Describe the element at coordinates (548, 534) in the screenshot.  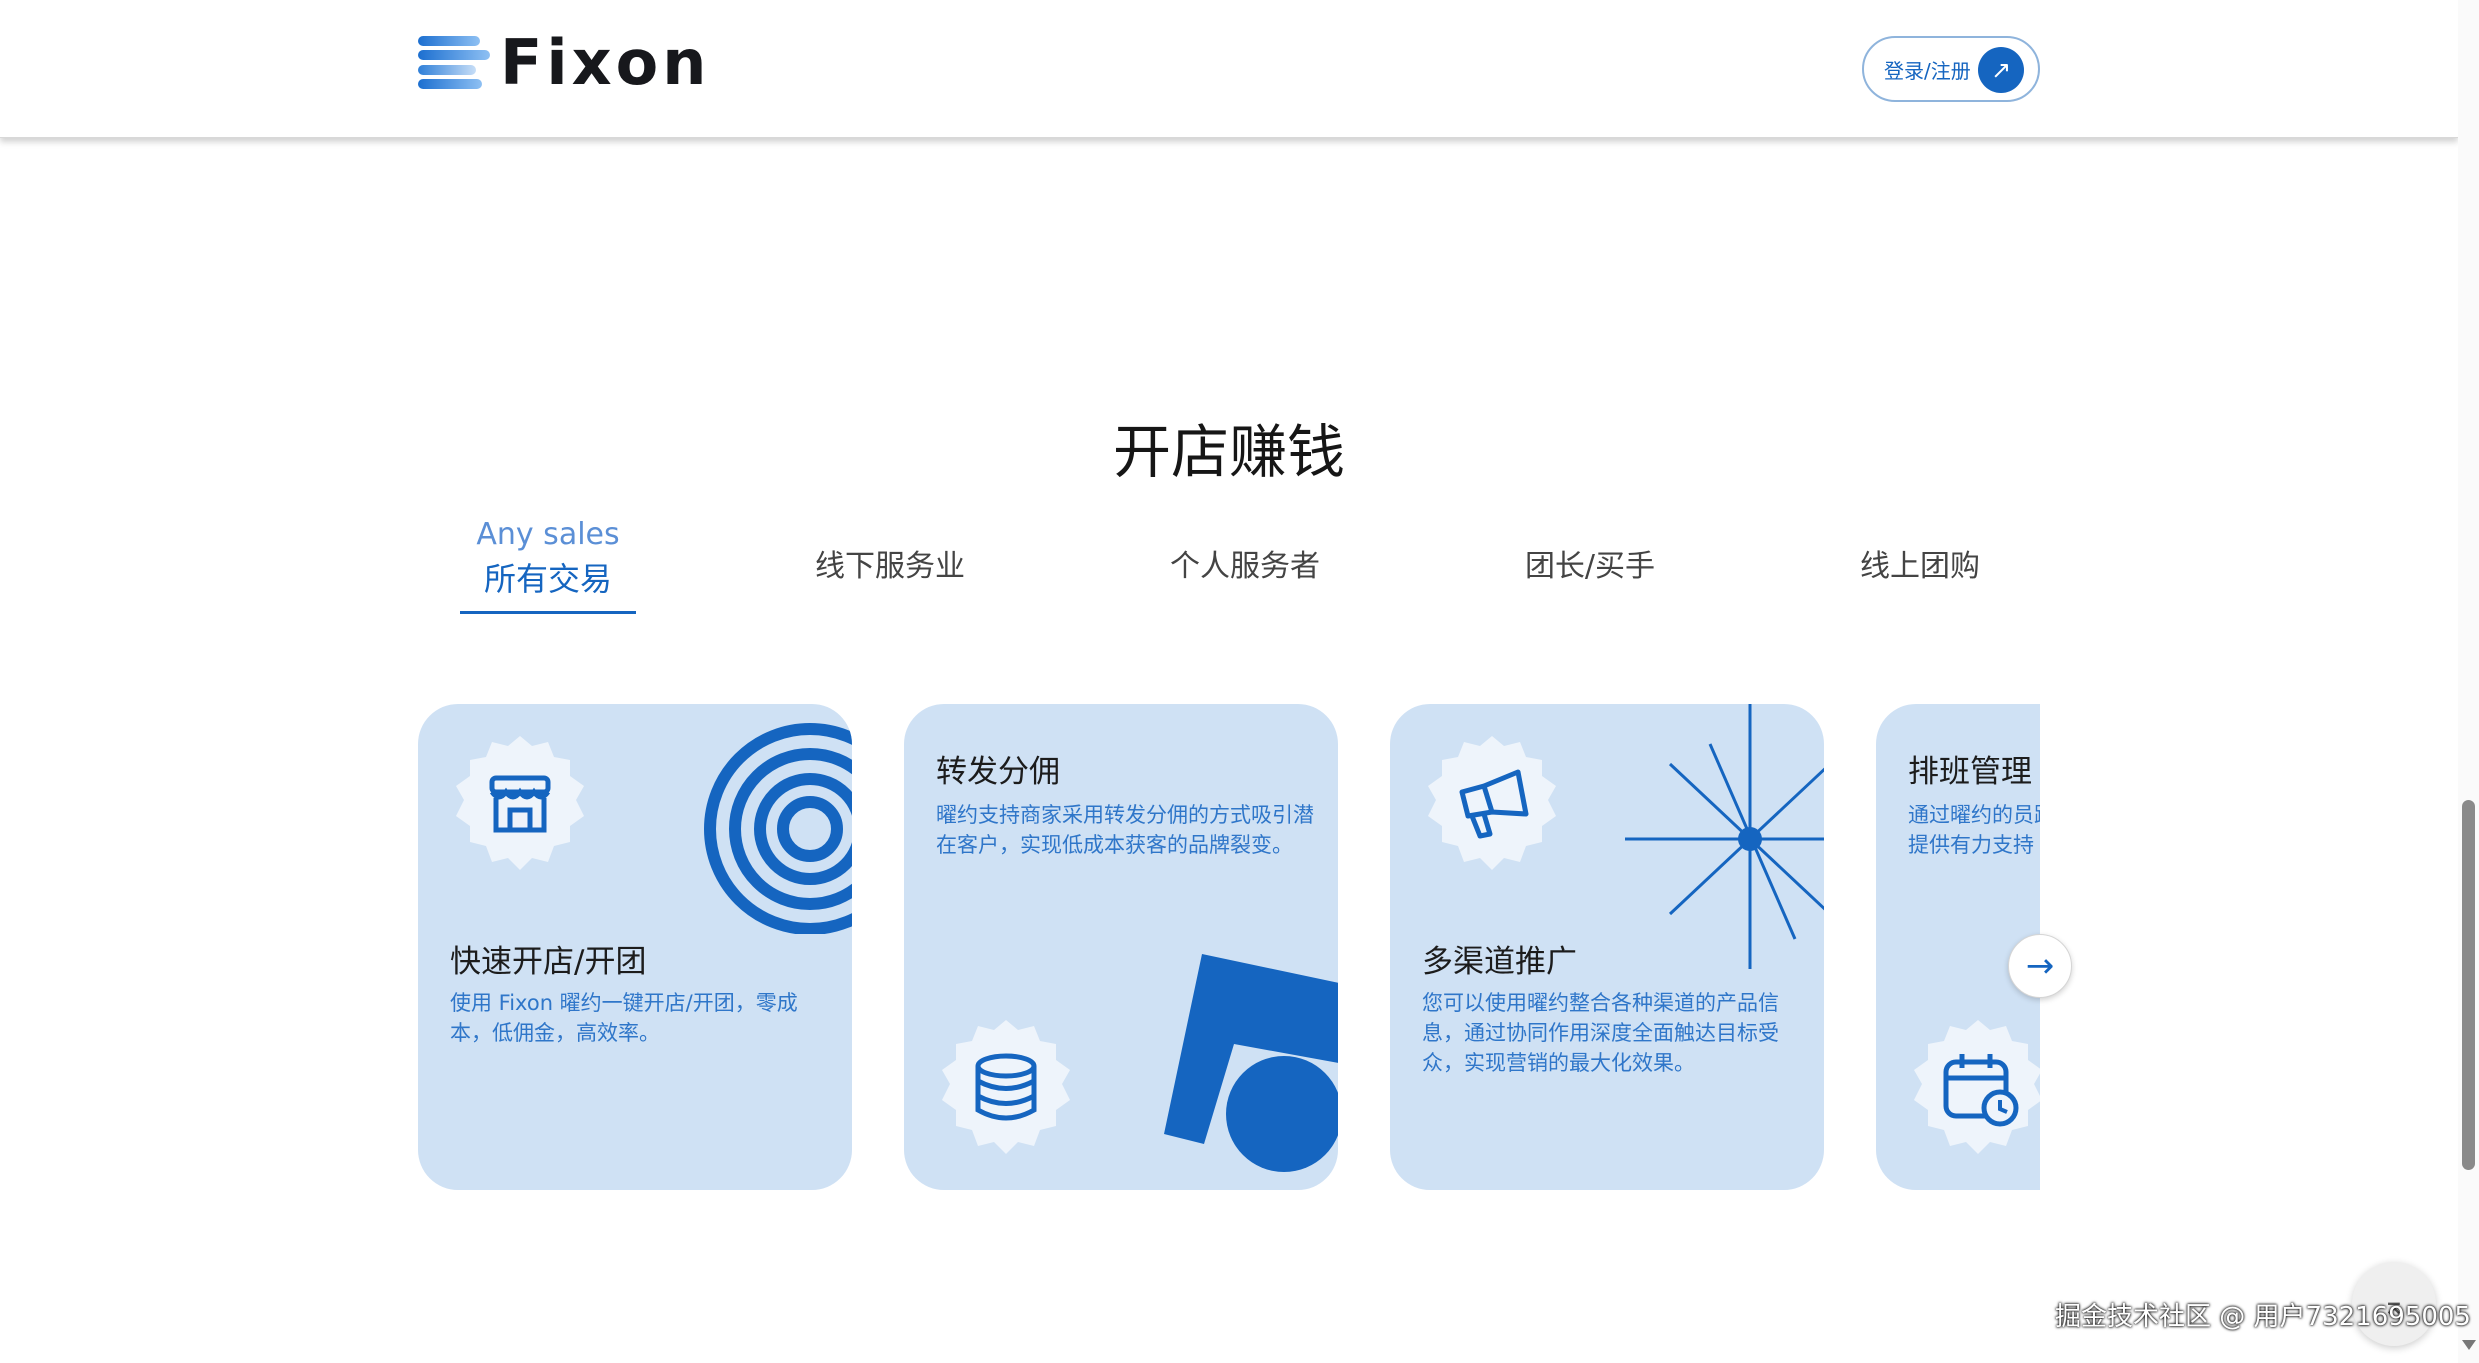
I see `tab-all-sales-en: Any sales` at that location.